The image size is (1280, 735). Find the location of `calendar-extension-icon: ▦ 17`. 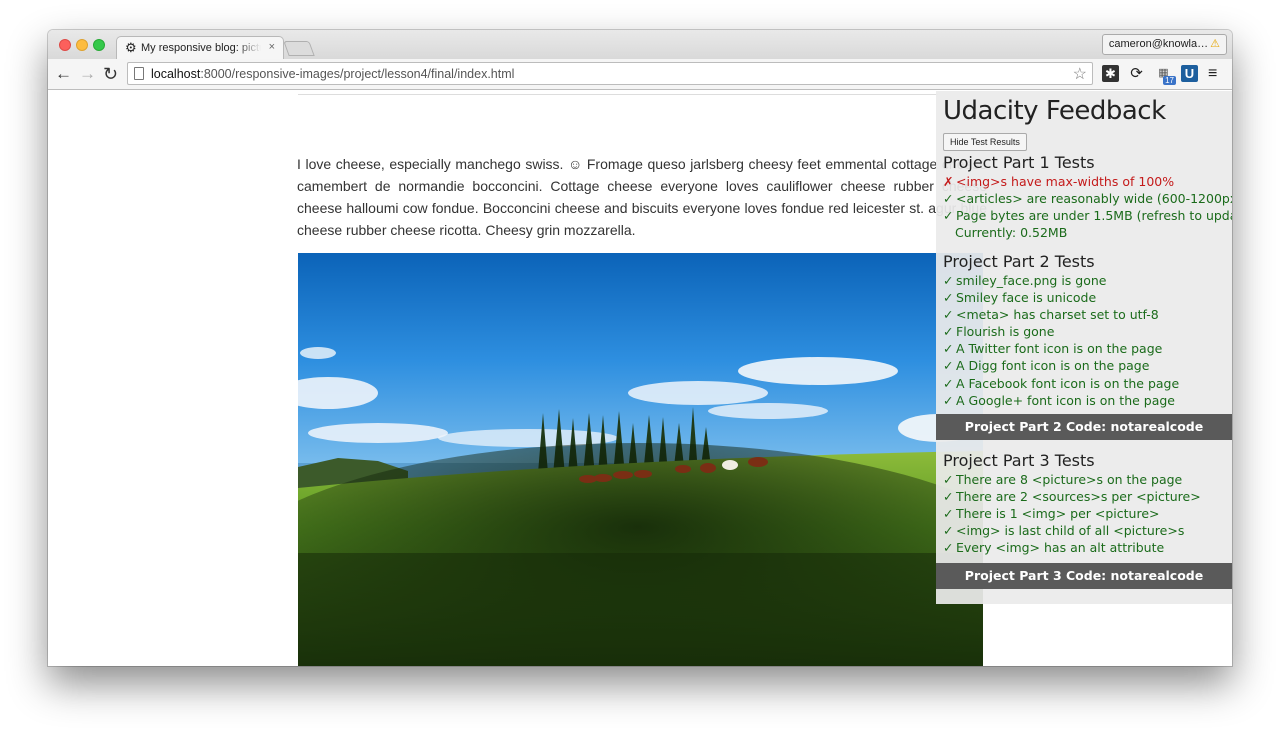

calendar-extension-icon: ▦ 17 is located at coordinates (1165, 75).